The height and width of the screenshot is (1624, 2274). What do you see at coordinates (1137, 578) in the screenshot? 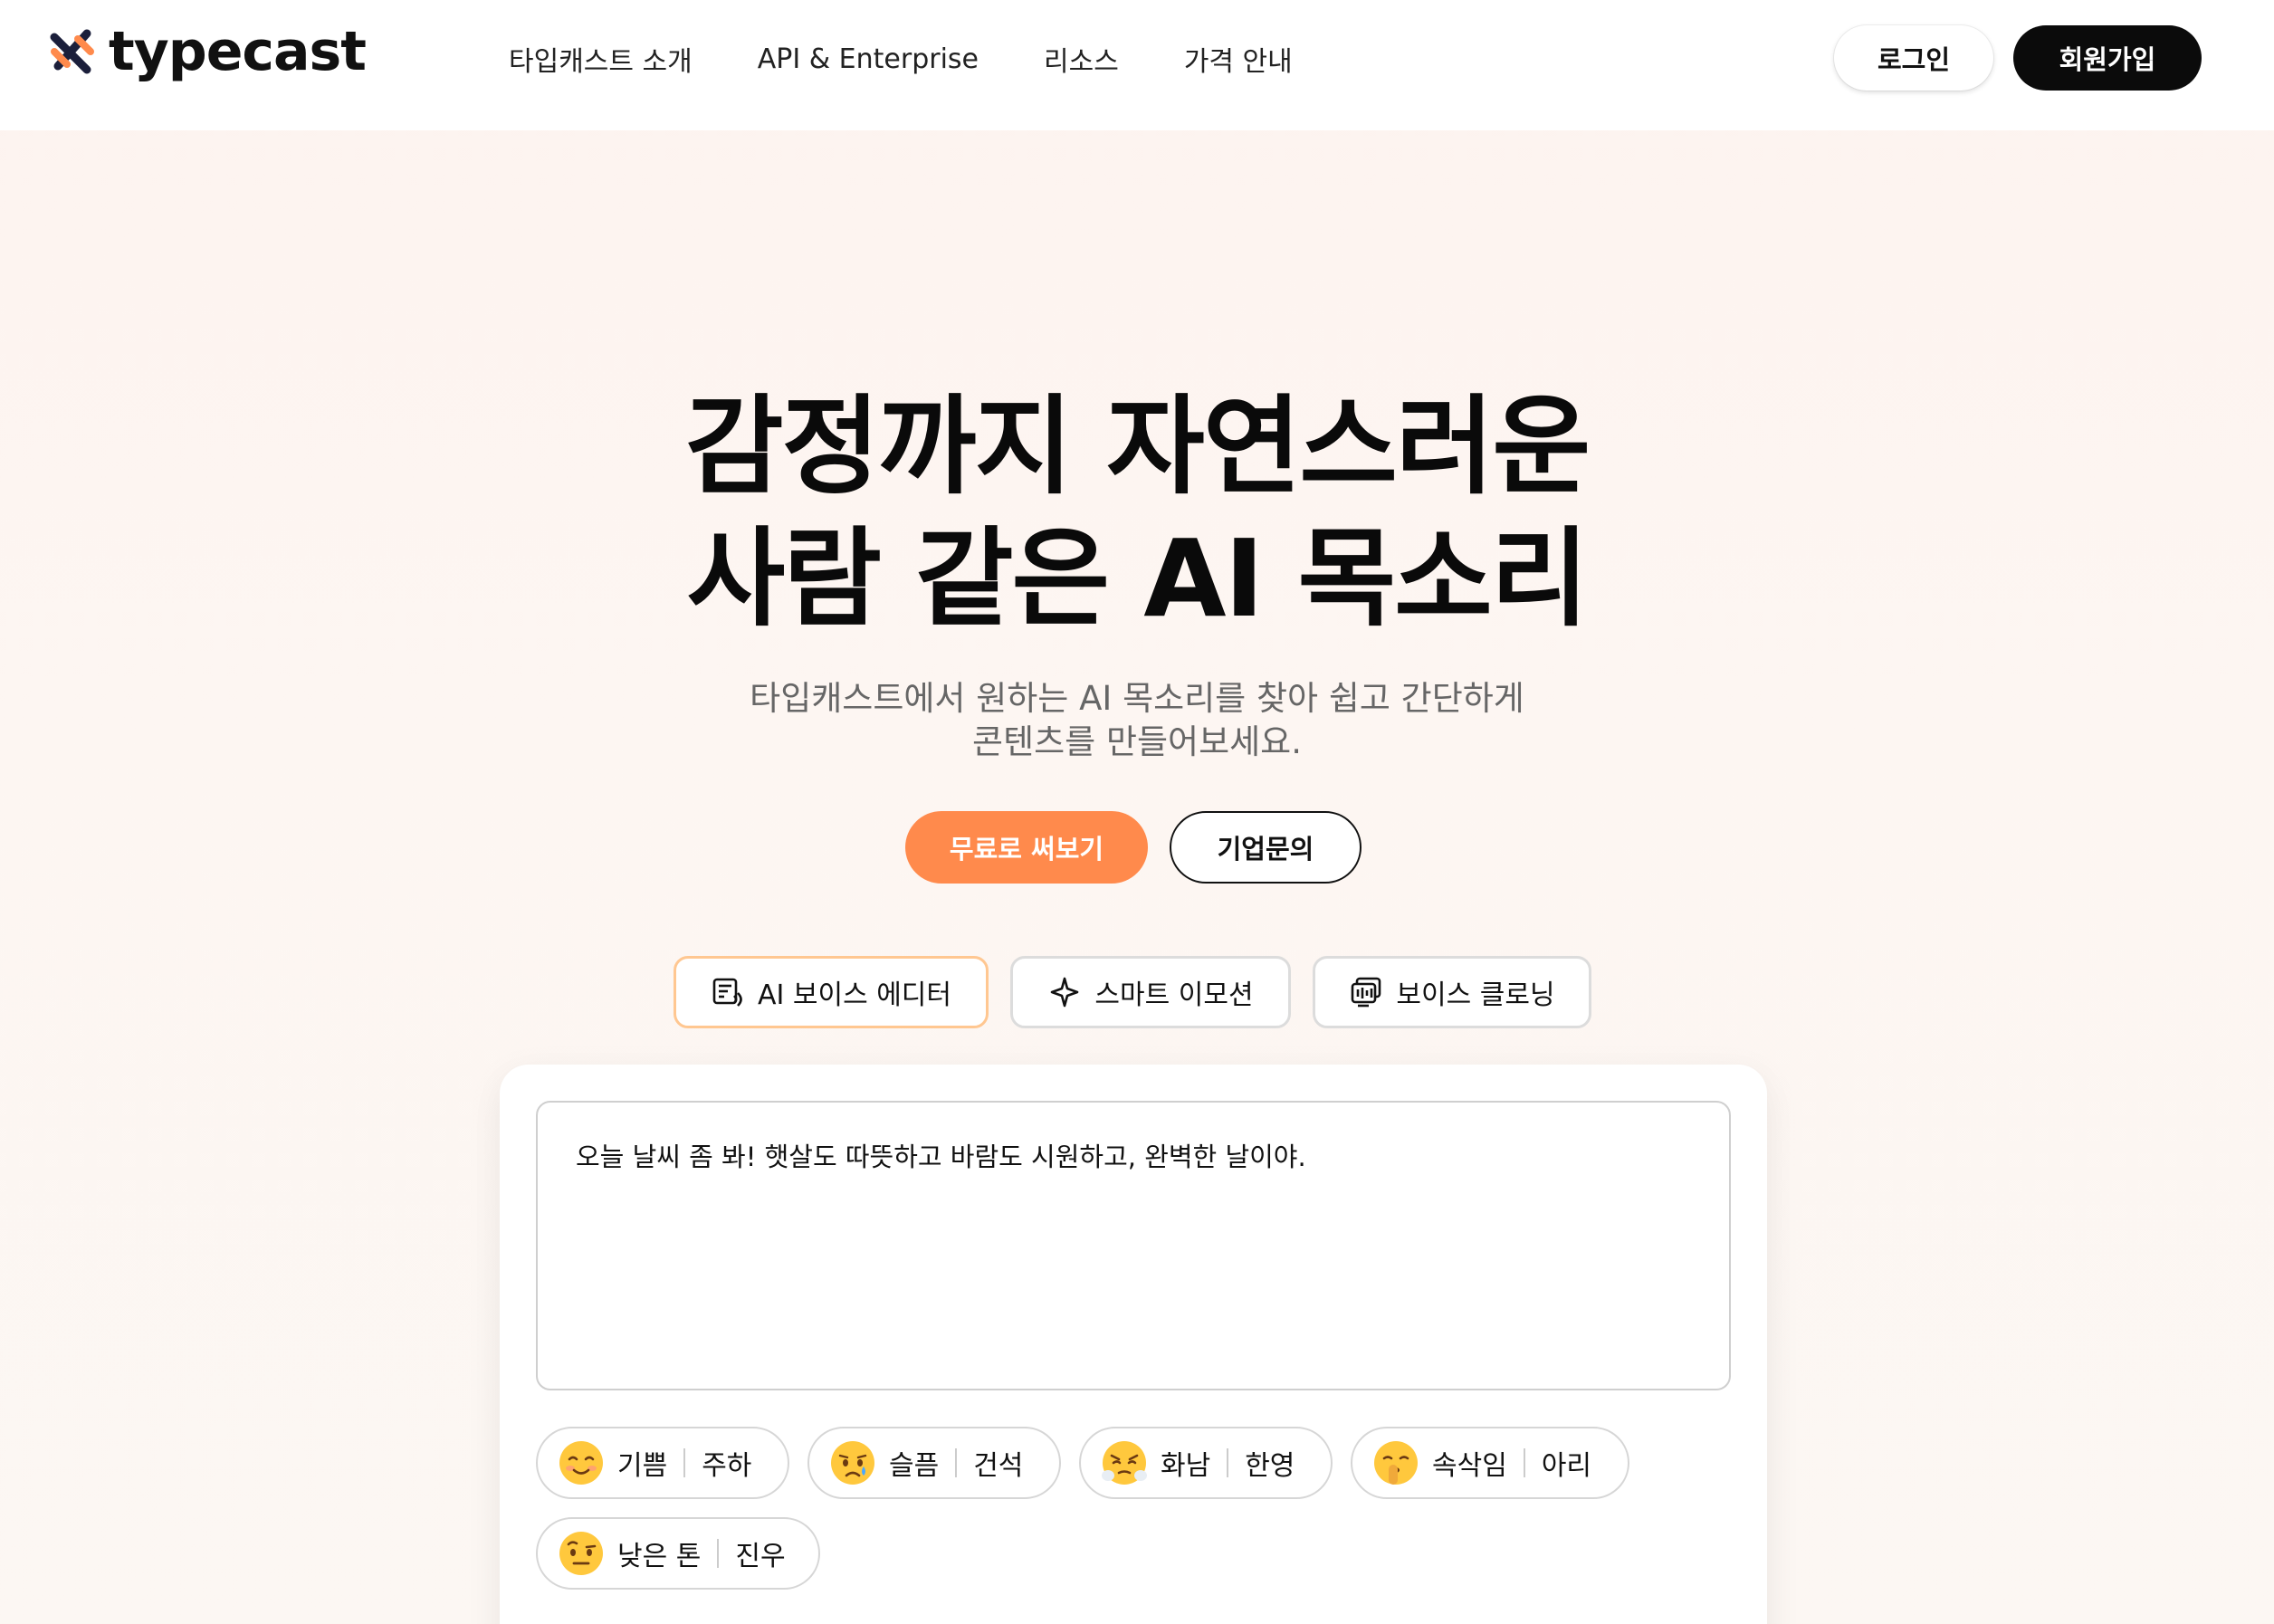
I see `hero-title-line-2: 사람 같은 AI 목소리` at bounding box center [1137, 578].